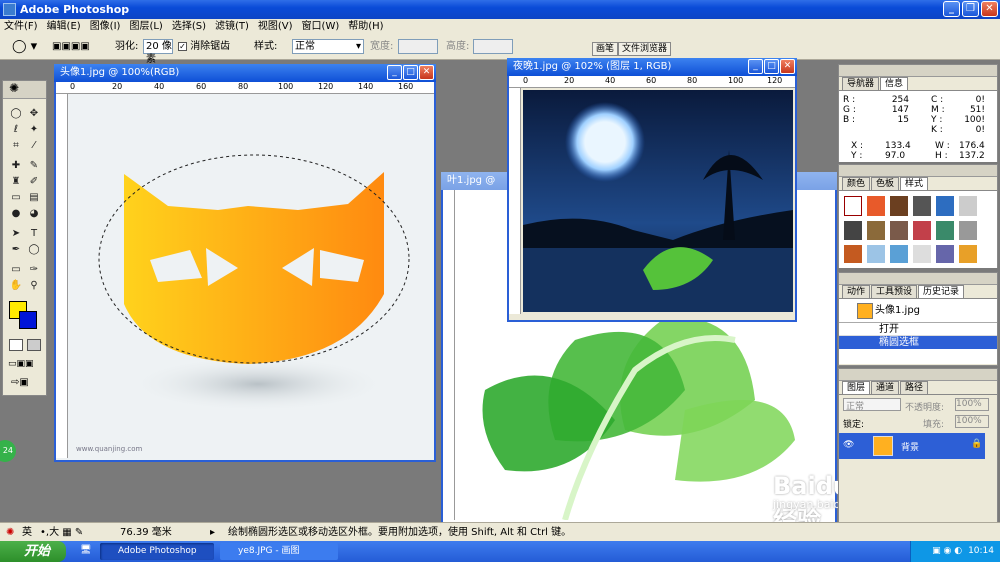 The height and width of the screenshot is (562, 1000). What do you see at coordinates (652, 67) in the screenshot?
I see `doc2-title-bar: 夜晚1.jpg @ 102% (图层 1, RGB) _ □ ✕` at bounding box center [652, 67].